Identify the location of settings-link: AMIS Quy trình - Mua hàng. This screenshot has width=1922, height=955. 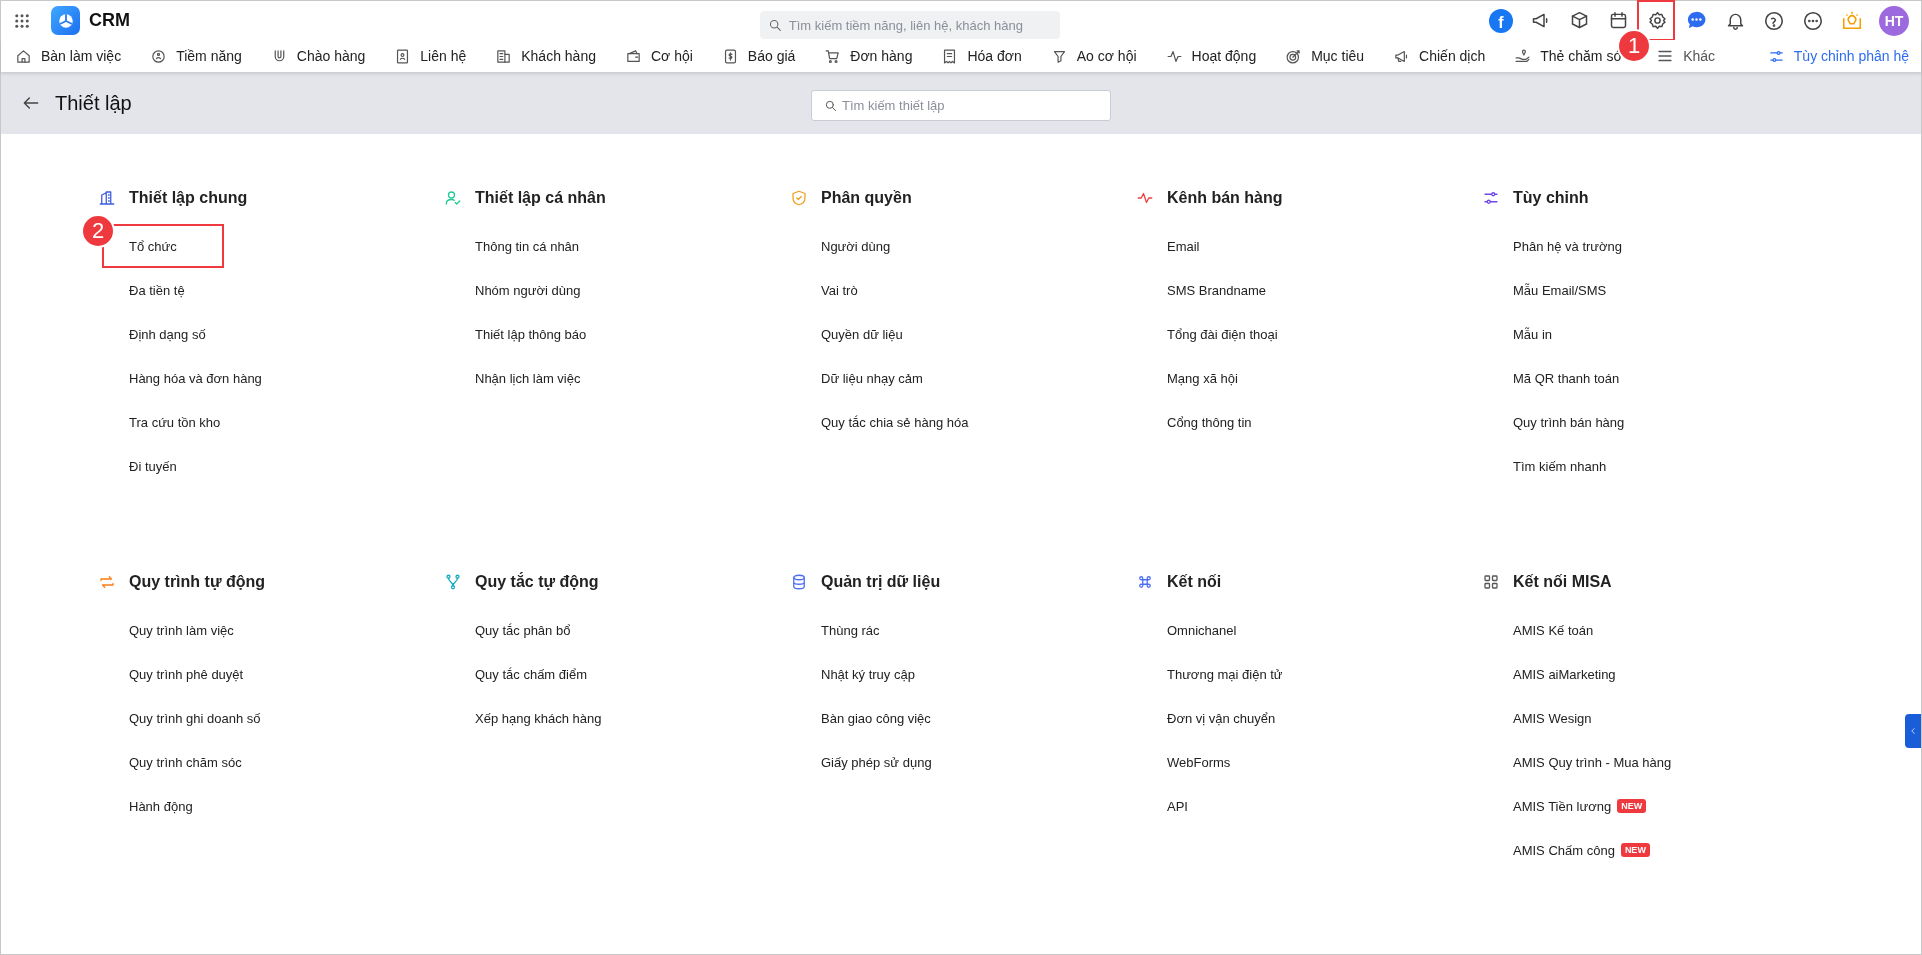
(1592, 762).